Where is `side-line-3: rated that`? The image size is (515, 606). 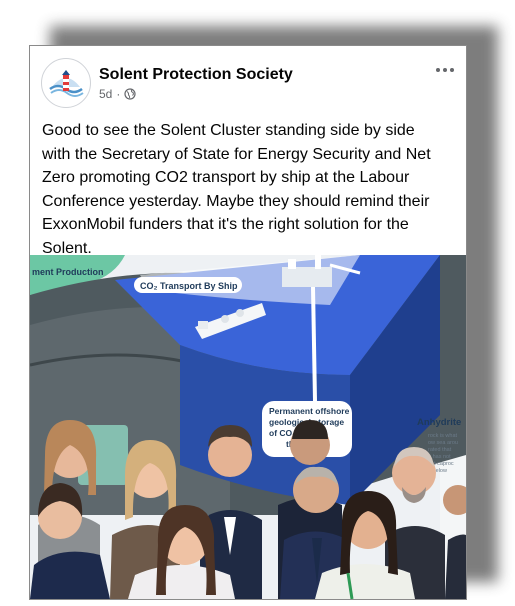
side-line-3: rated that is located at coordinates (440, 450).